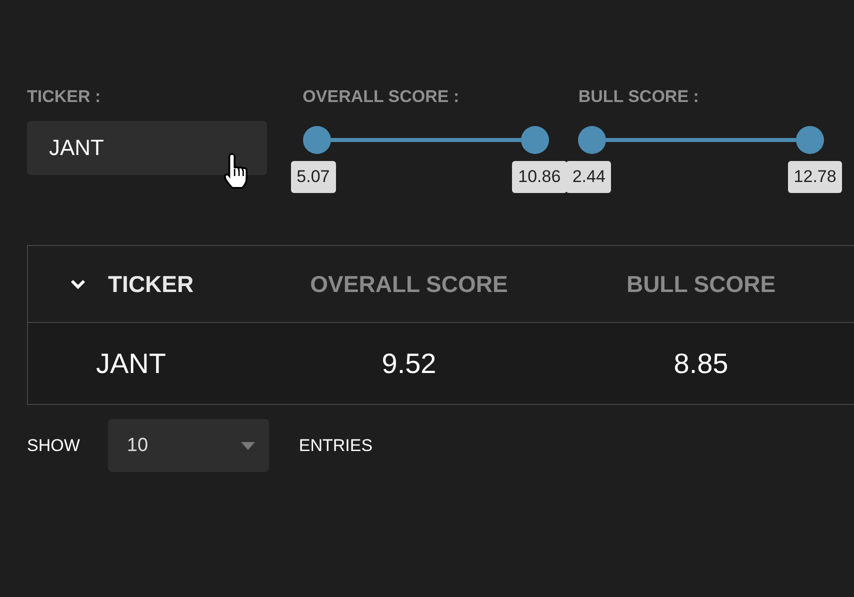 The width and height of the screenshot is (854, 597). What do you see at coordinates (335, 446) in the screenshot?
I see `entries-label: ENTRIES` at bounding box center [335, 446].